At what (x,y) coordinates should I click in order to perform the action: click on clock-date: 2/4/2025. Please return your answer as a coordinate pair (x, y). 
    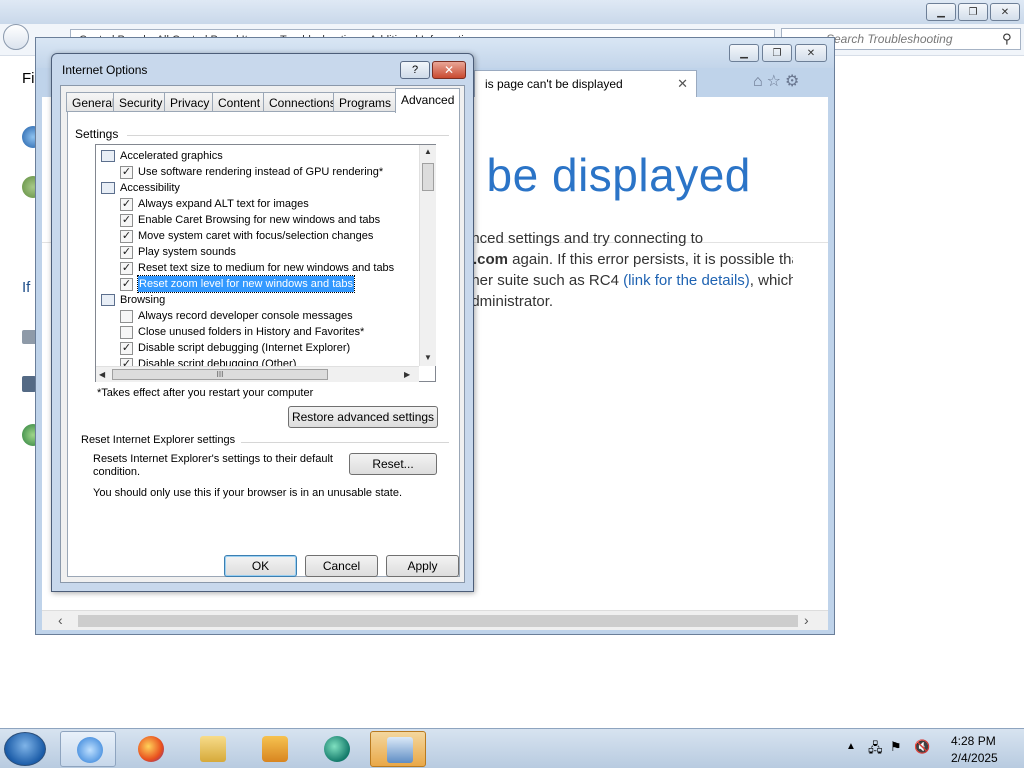
    Looking at the image, I should click on (974, 758).